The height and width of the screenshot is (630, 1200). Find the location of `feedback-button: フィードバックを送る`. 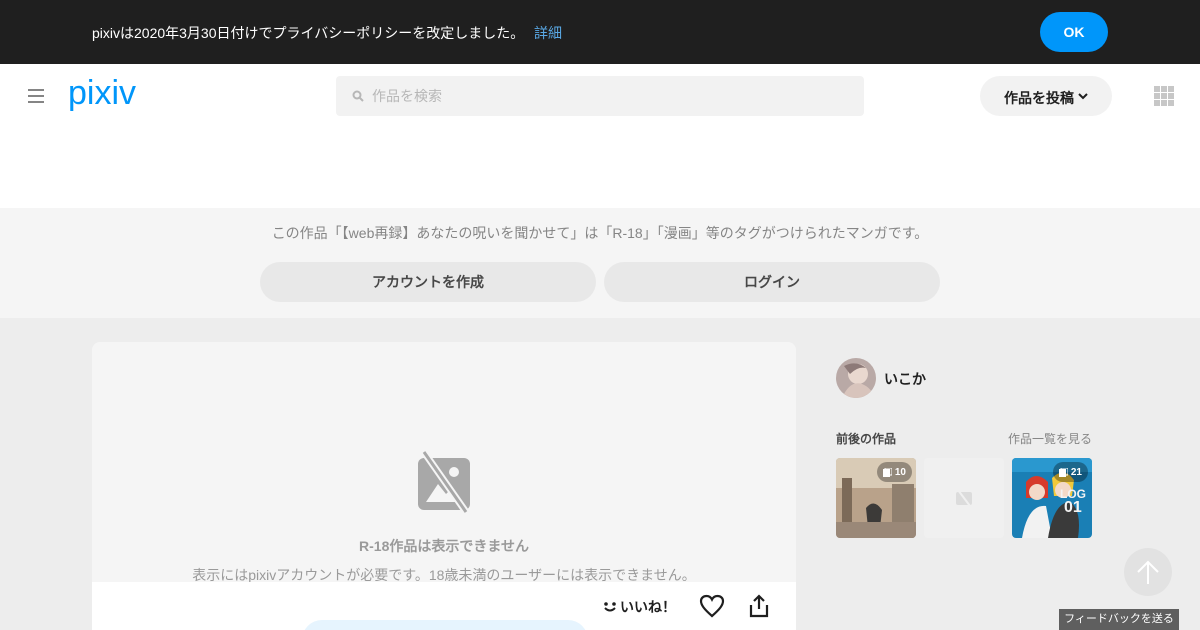

feedback-button: フィードバックを送る is located at coordinates (1119, 619).